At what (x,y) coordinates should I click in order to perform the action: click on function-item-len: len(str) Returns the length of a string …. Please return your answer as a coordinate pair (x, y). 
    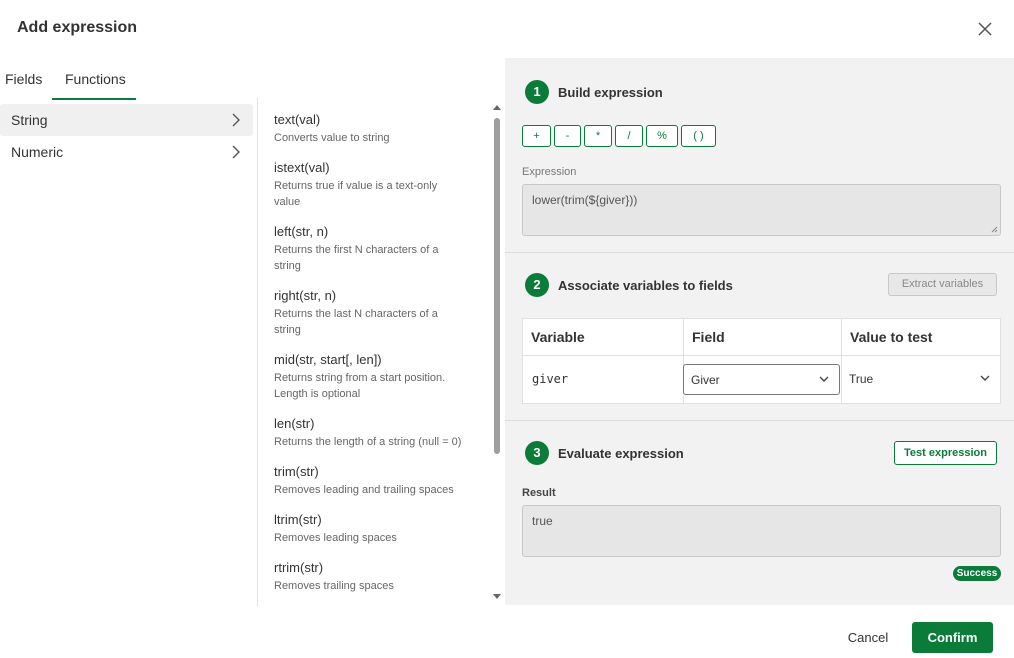
    Looking at the image, I should click on (374, 426).